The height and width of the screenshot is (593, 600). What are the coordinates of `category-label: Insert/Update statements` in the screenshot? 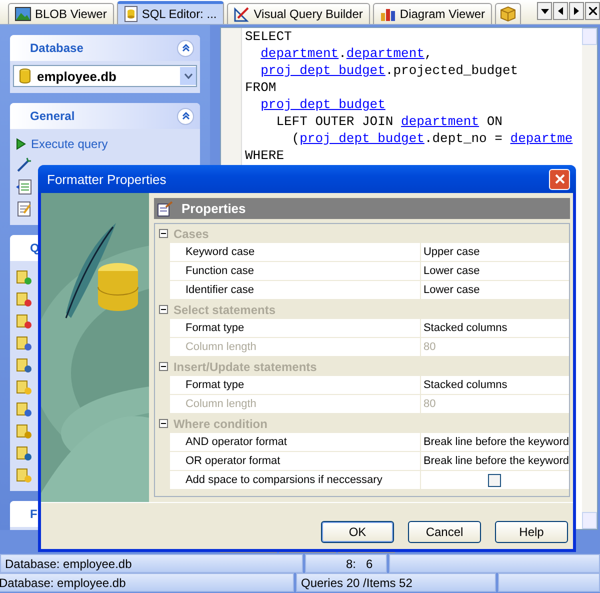 It's located at (245, 367).